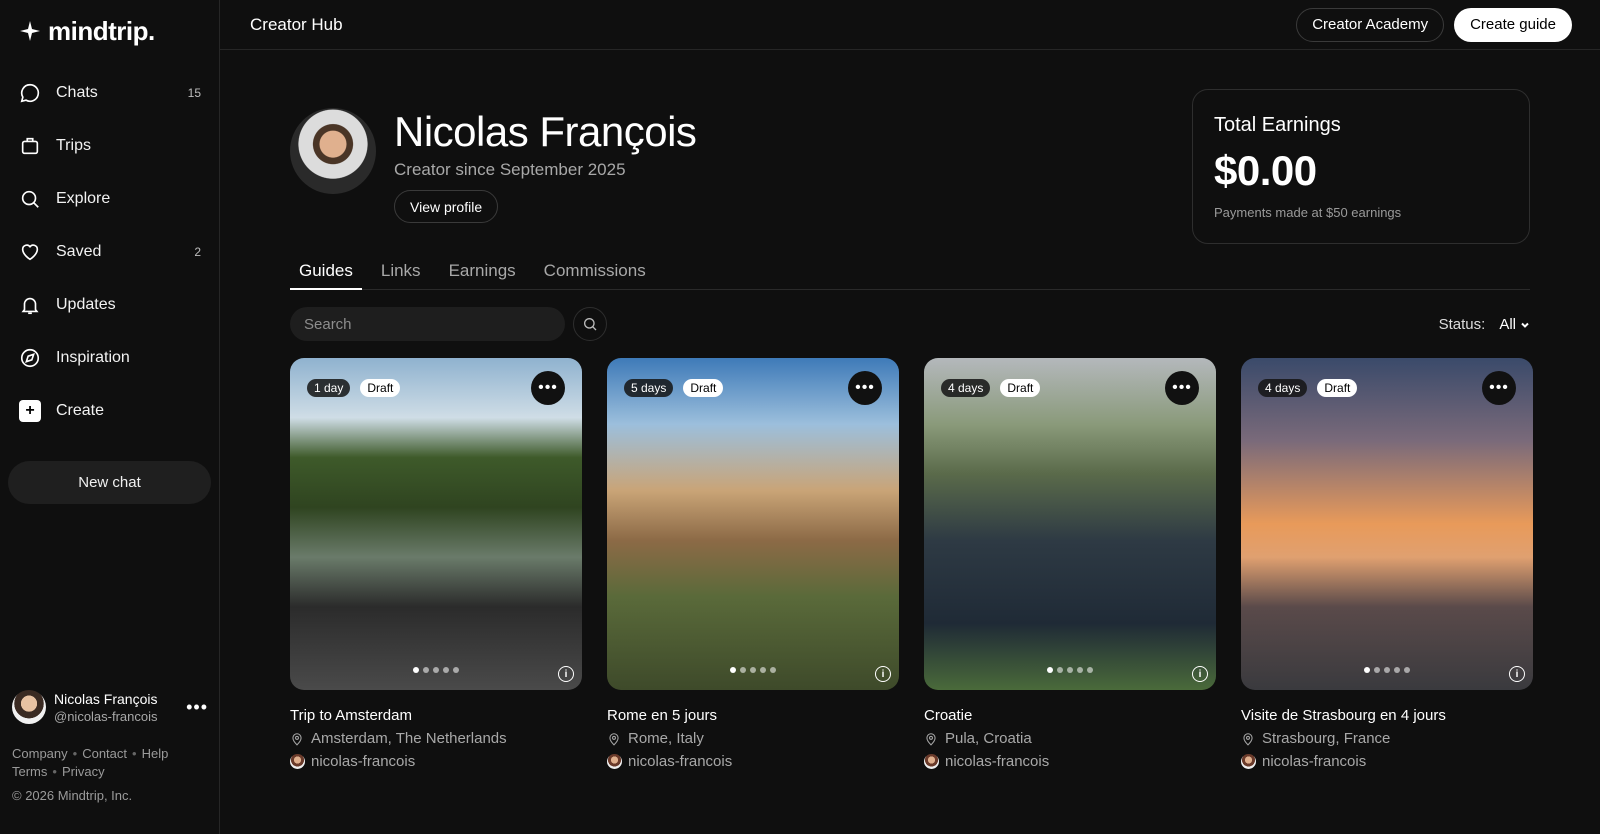  Describe the element at coordinates (753, 524) in the screenshot. I see `guide-image: 5 days Draft ••• i` at that location.